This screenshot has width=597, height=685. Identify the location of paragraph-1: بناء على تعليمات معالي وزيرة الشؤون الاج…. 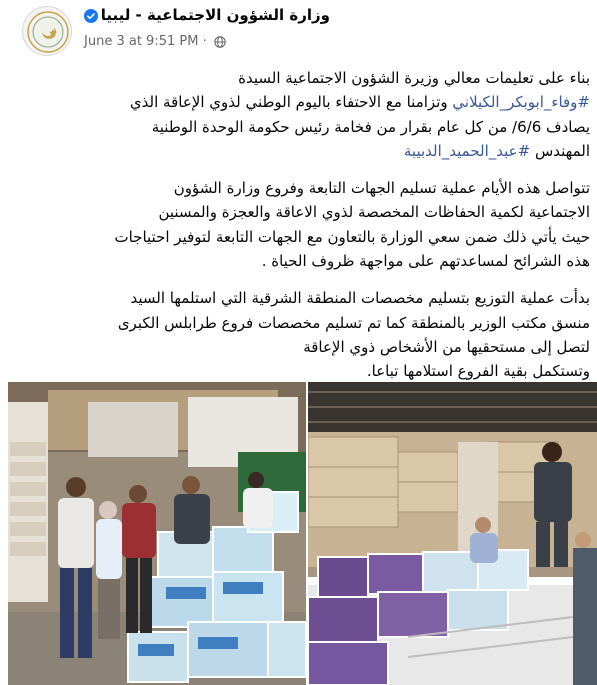
(302, 114).